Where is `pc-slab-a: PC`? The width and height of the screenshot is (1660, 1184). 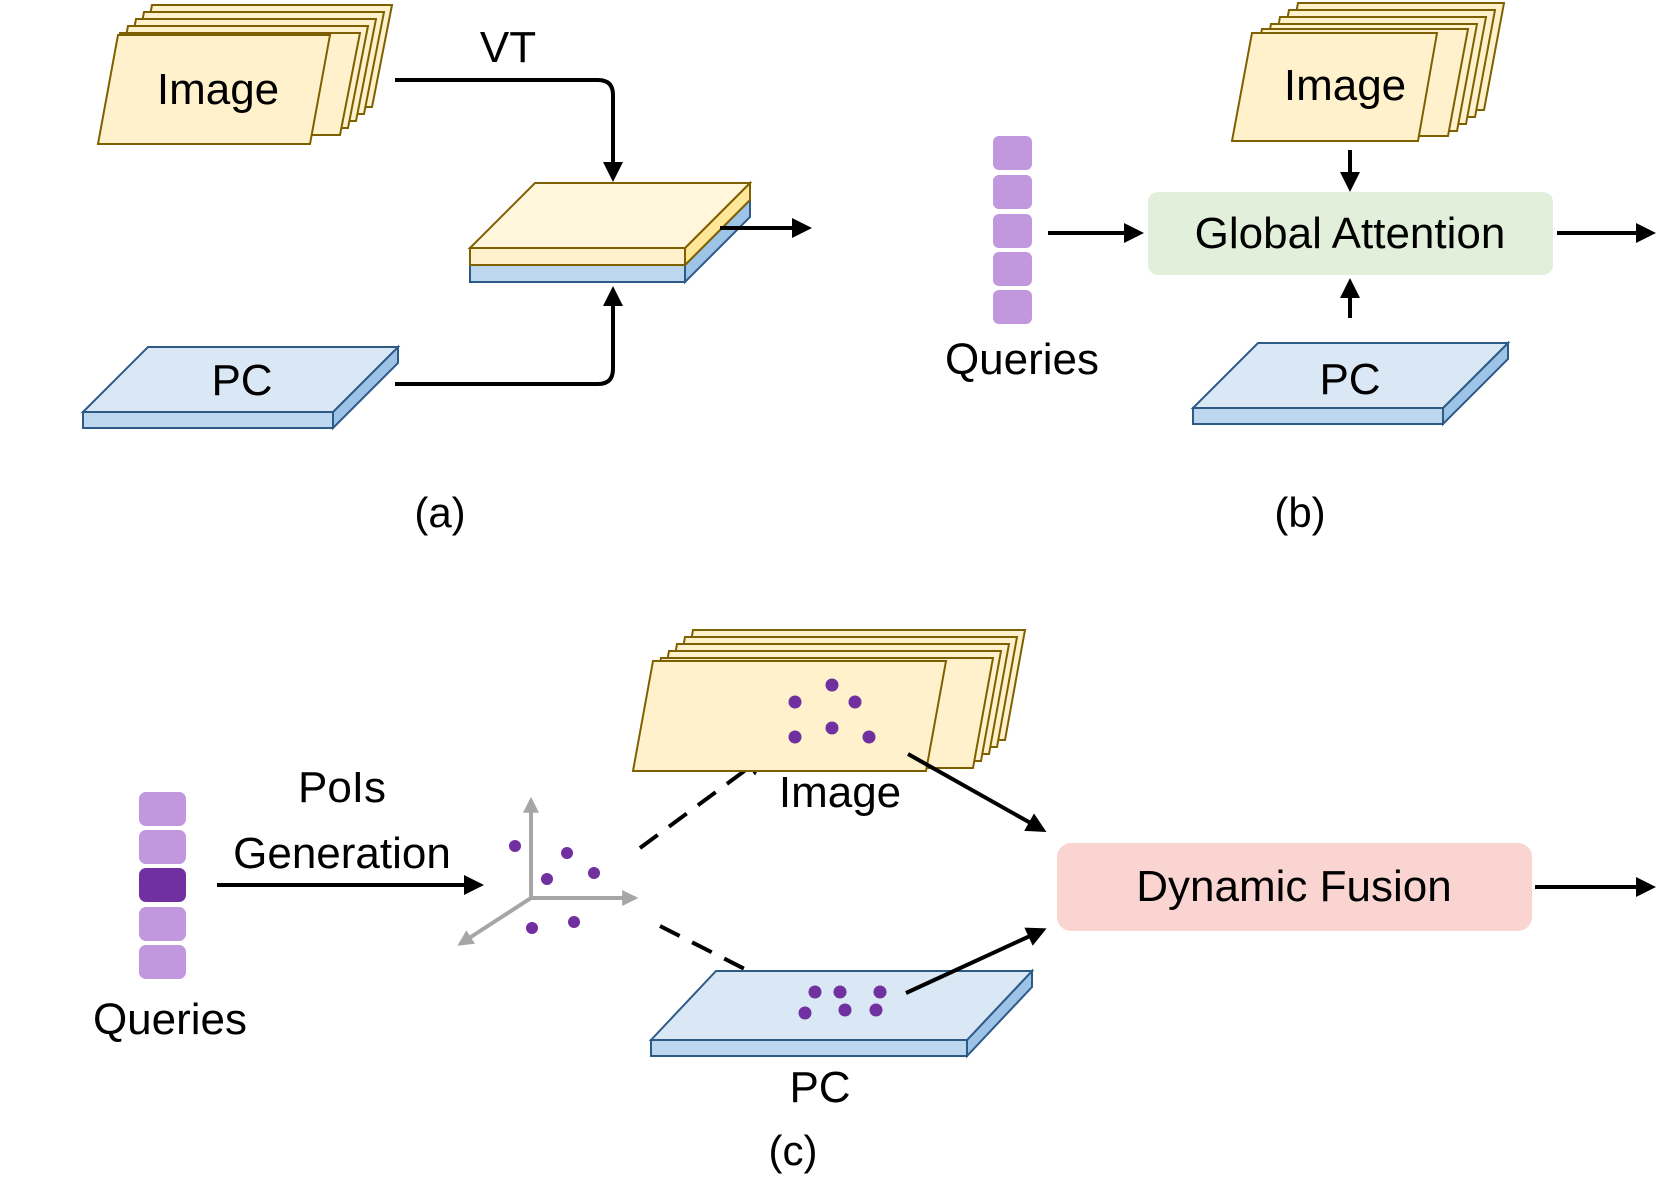 pc-slab-a: PC is located at coordinates (240, 387).